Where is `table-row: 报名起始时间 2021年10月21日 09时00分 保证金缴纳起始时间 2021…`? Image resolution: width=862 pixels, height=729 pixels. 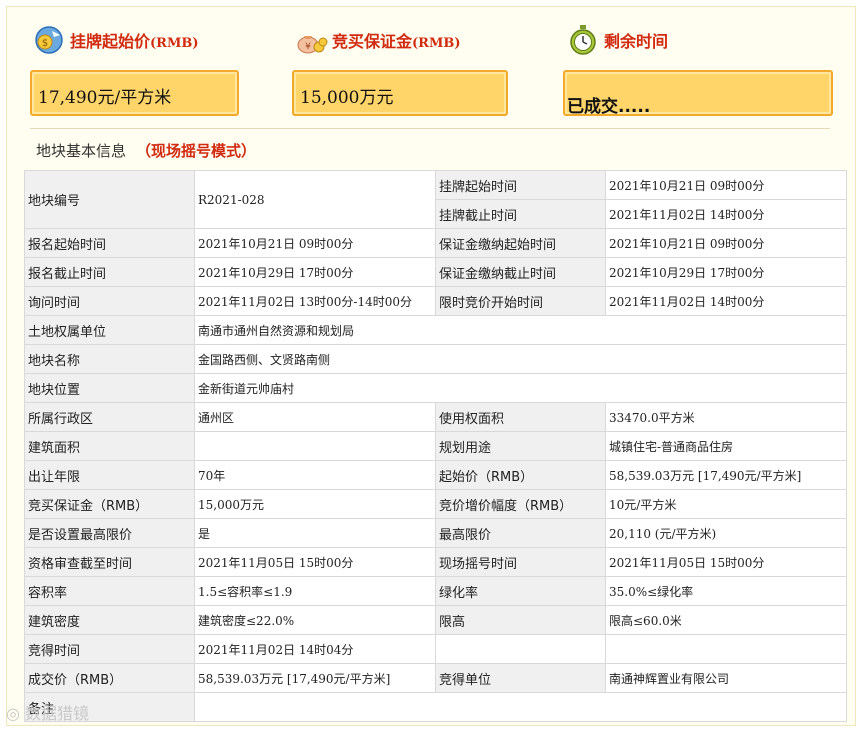 table-row: 报名起始时间 2021年10月21日 09时00分 保证金缴纳起始时间 2021… is located at coordinates (435, 243).